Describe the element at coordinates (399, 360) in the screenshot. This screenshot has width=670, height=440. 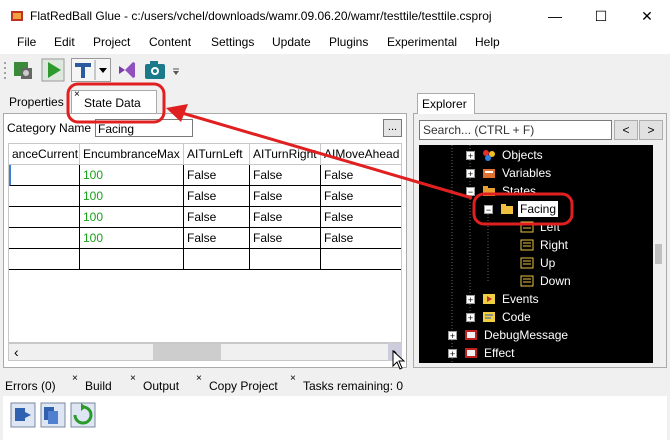
I see `mouse-cursor-icon` at that location.